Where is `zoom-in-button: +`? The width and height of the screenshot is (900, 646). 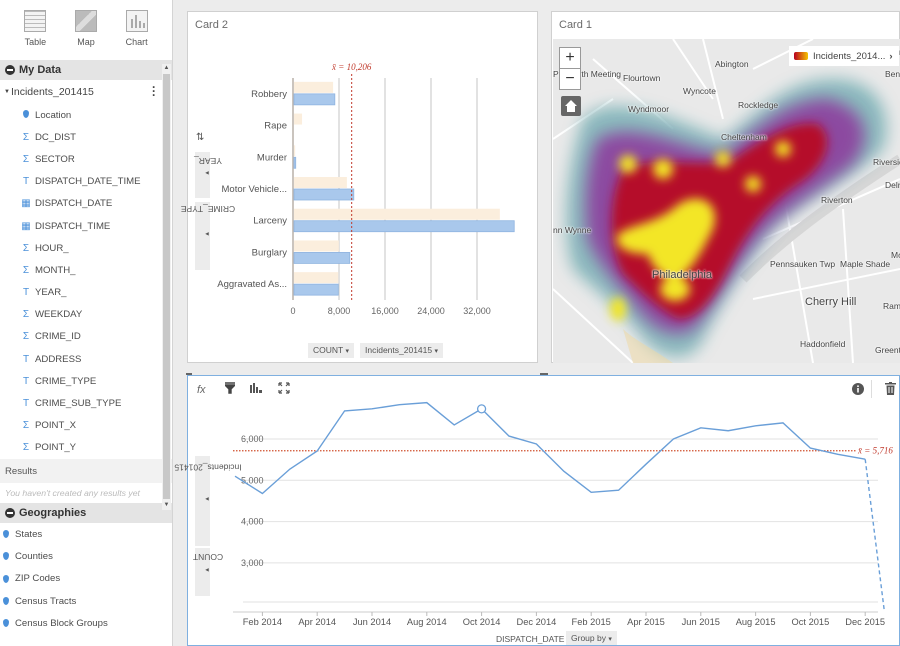 zoom-in-button: + is located at coordinates (570, 58).